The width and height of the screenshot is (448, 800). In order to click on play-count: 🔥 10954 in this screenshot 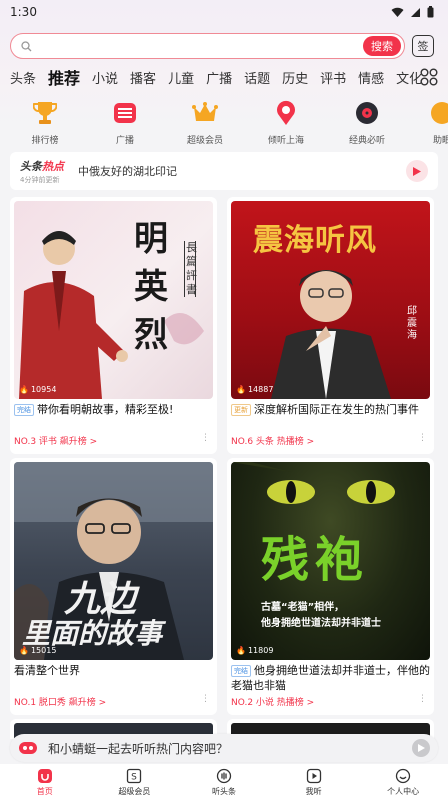, I will do `click(37, 389)`.